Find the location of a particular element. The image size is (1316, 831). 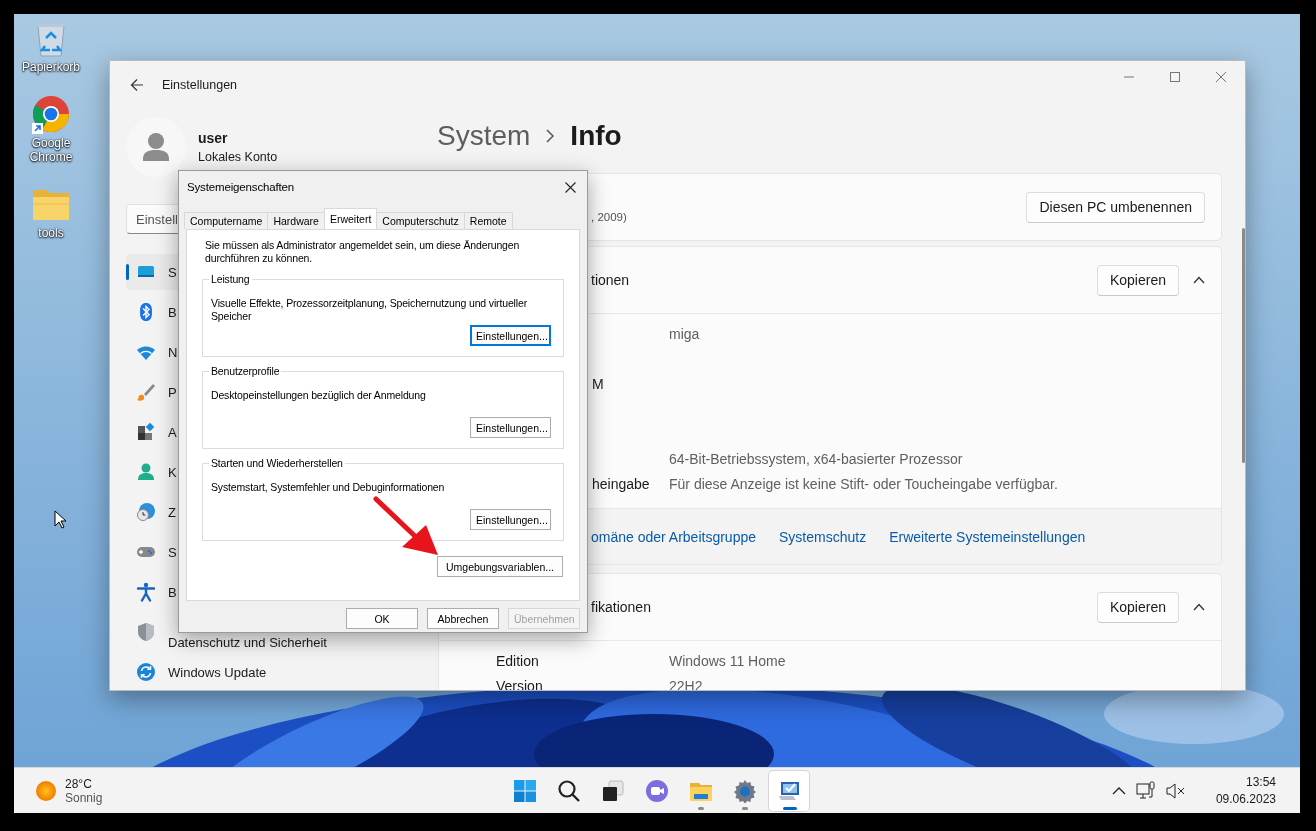

section-title: fikationen is located at coordinates (621, 607).